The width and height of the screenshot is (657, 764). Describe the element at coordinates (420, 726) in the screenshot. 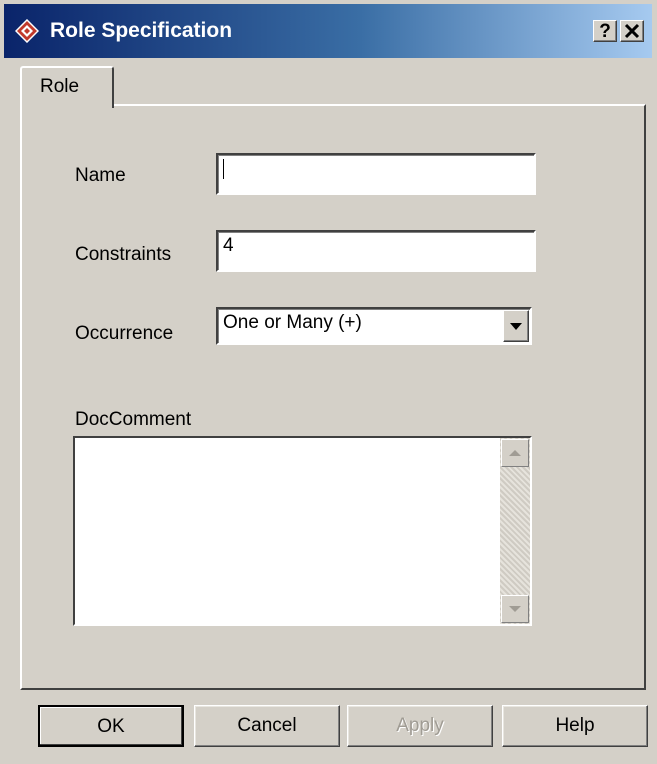

I see `apply-button: Apply` at that location.